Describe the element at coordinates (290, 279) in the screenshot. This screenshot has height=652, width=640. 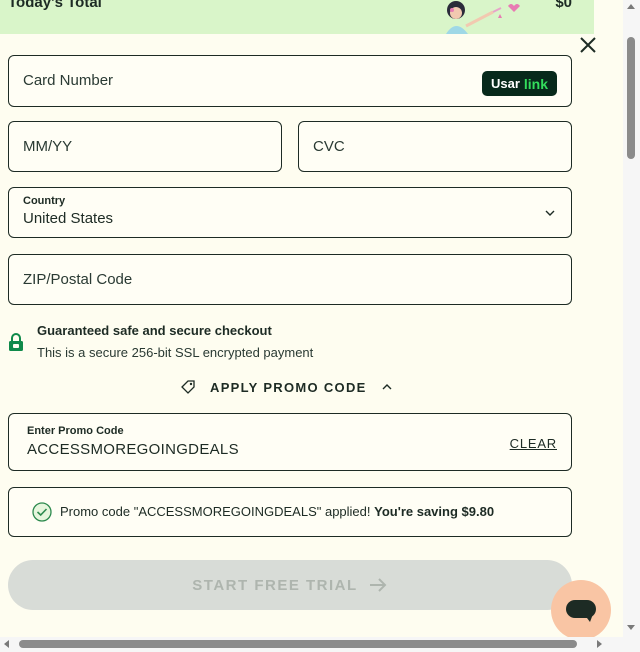
I see `zip-field: ZIP/Postal Code` at that location.